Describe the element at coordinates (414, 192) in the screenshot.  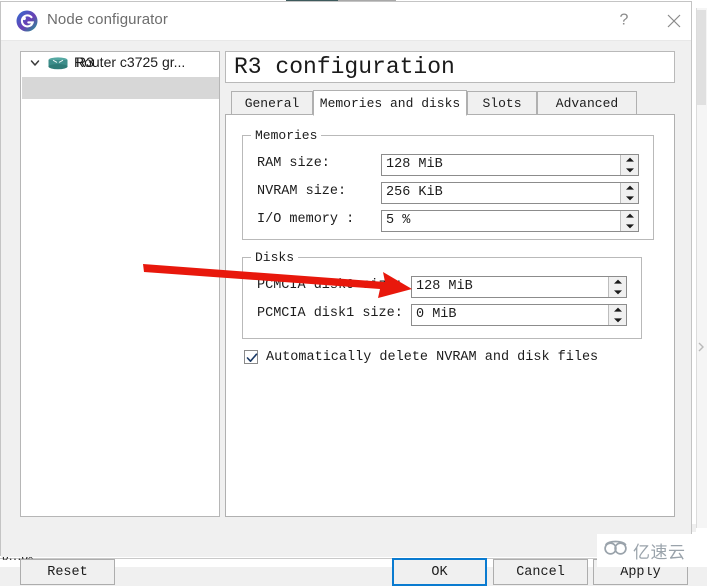
I see `nvram-size-value: 256 KiB` at that location.